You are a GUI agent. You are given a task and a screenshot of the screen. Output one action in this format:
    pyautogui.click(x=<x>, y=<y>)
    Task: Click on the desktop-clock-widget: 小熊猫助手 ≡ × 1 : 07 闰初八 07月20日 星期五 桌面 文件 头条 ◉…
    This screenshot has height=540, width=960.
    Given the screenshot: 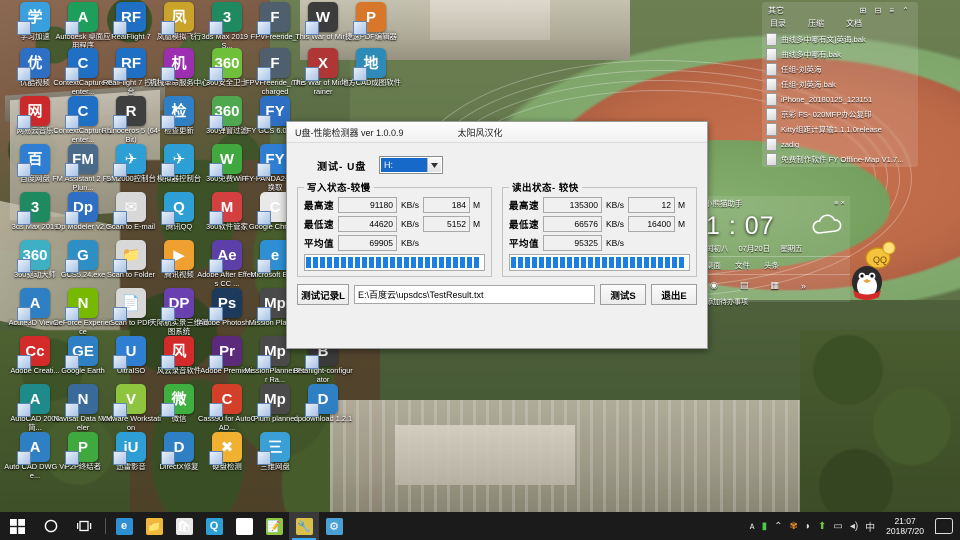 What is the action you would take?
    pyautogui.click(x=775, y=251)
    